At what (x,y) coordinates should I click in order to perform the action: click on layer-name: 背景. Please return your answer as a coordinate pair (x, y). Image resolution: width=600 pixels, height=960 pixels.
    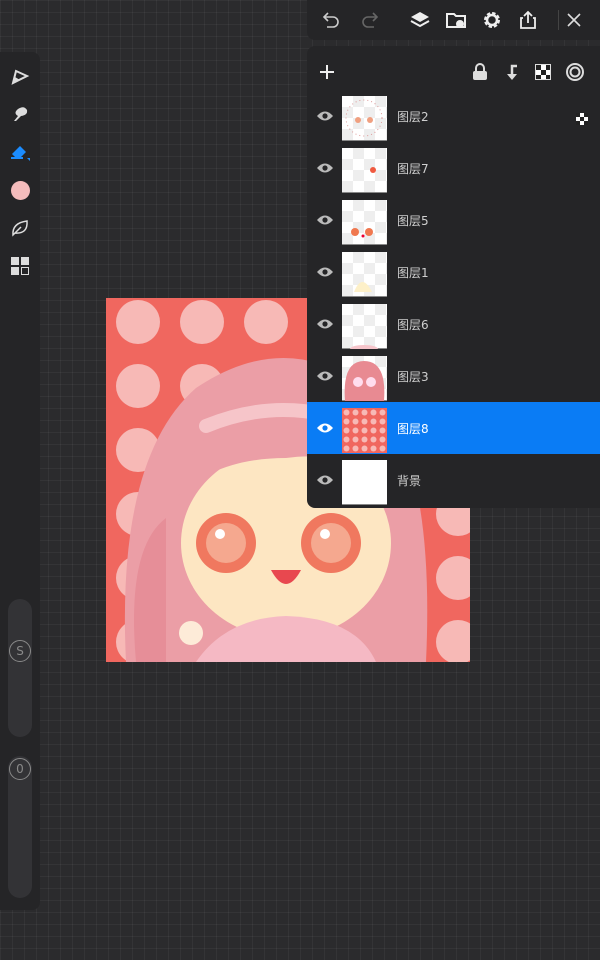
    Looking at the image, I should click on (409, 481).